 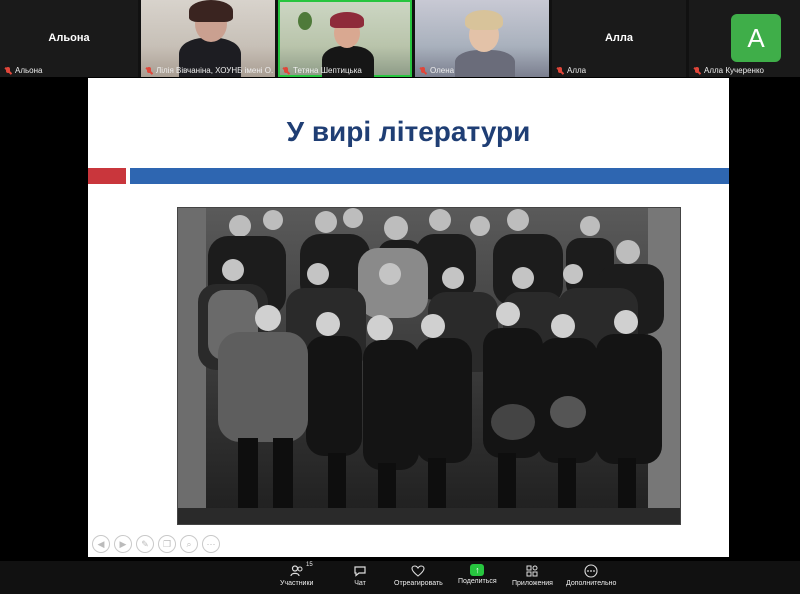 I want to click on participant-tile-4: Олена, so click(x=482, y=38).